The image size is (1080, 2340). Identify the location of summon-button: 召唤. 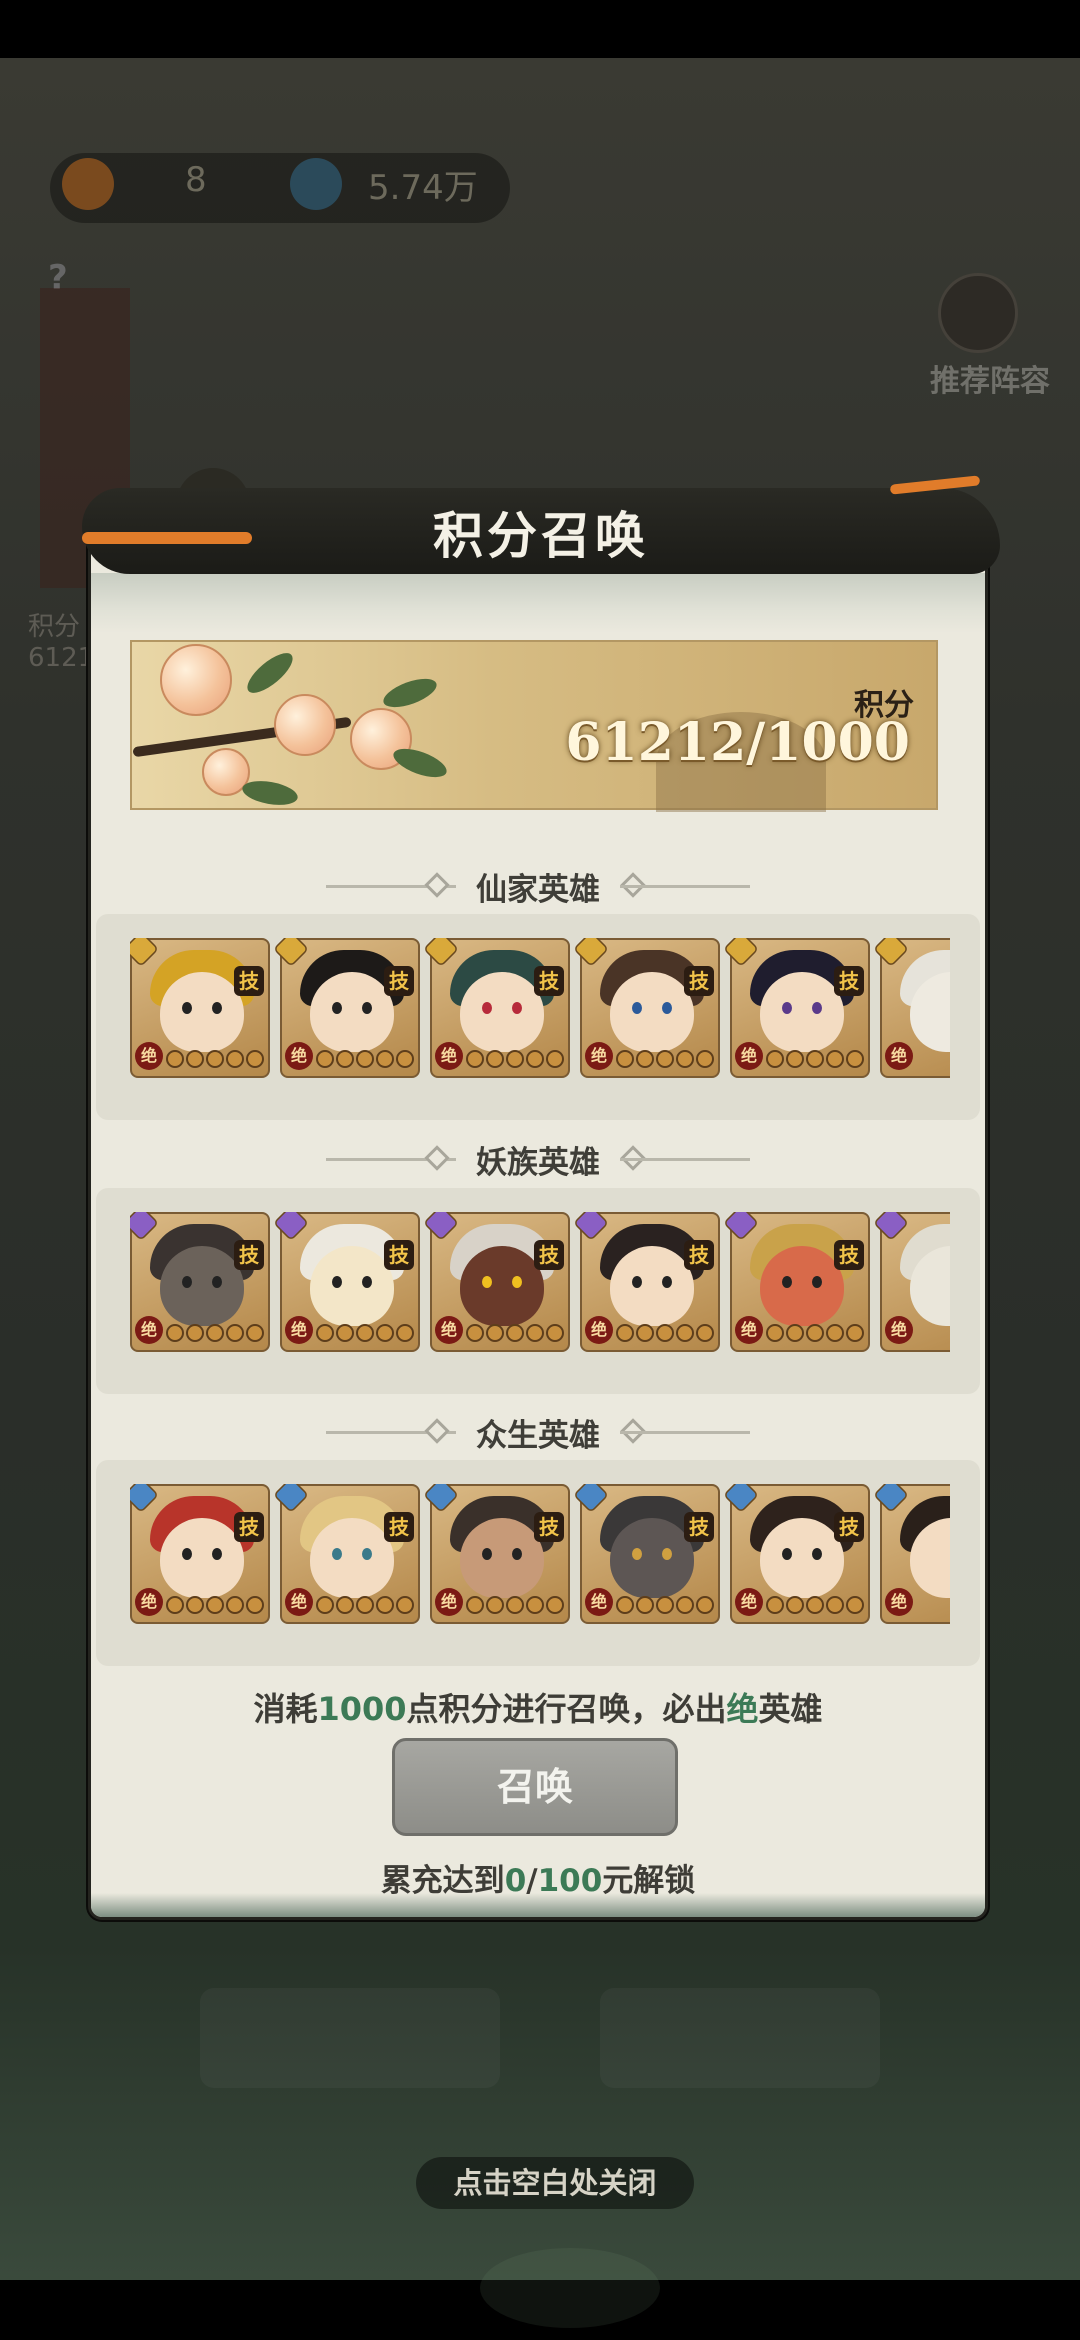
(535, 1787).